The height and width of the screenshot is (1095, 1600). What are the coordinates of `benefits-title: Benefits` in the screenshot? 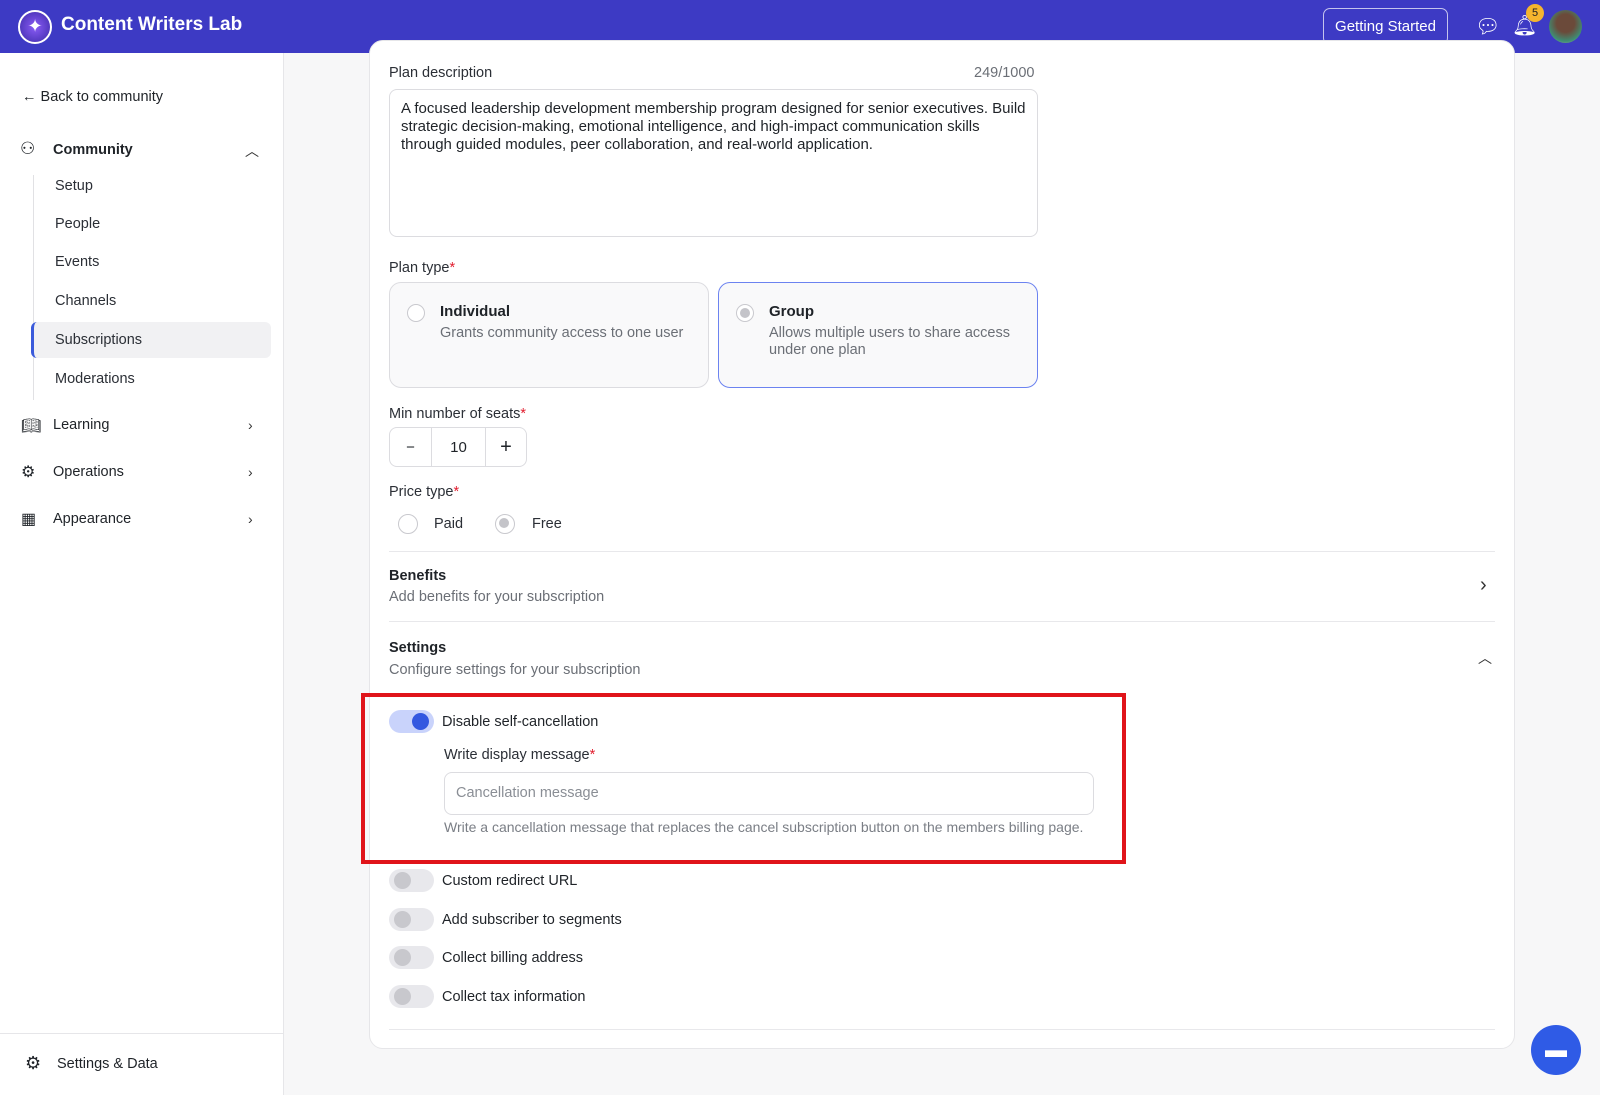 It's located at (417, 576).